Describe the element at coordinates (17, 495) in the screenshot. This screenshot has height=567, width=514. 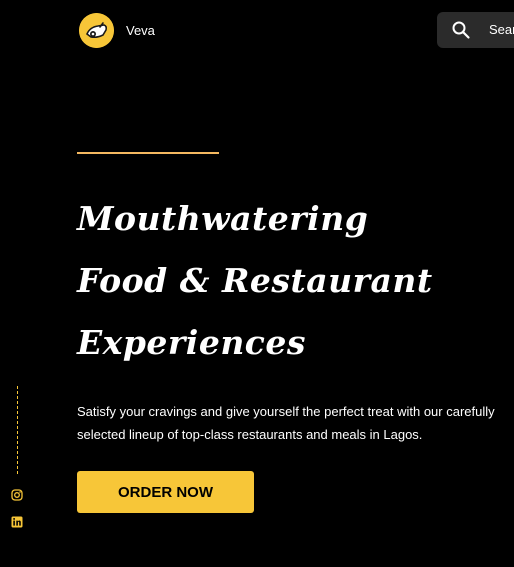
I see `instagram-icon` at that location.